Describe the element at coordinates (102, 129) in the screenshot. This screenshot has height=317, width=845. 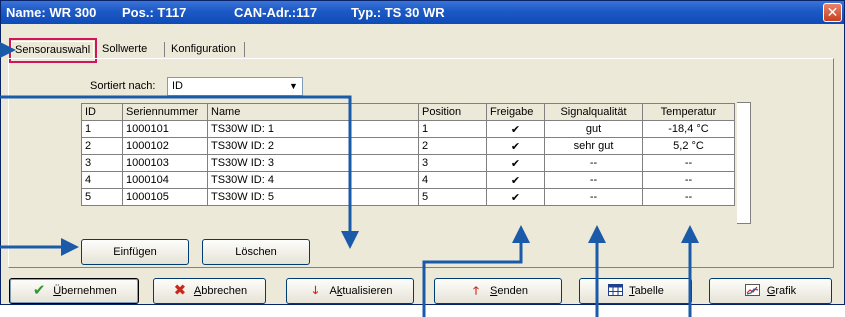
I see `cell-id: 1` at that location.